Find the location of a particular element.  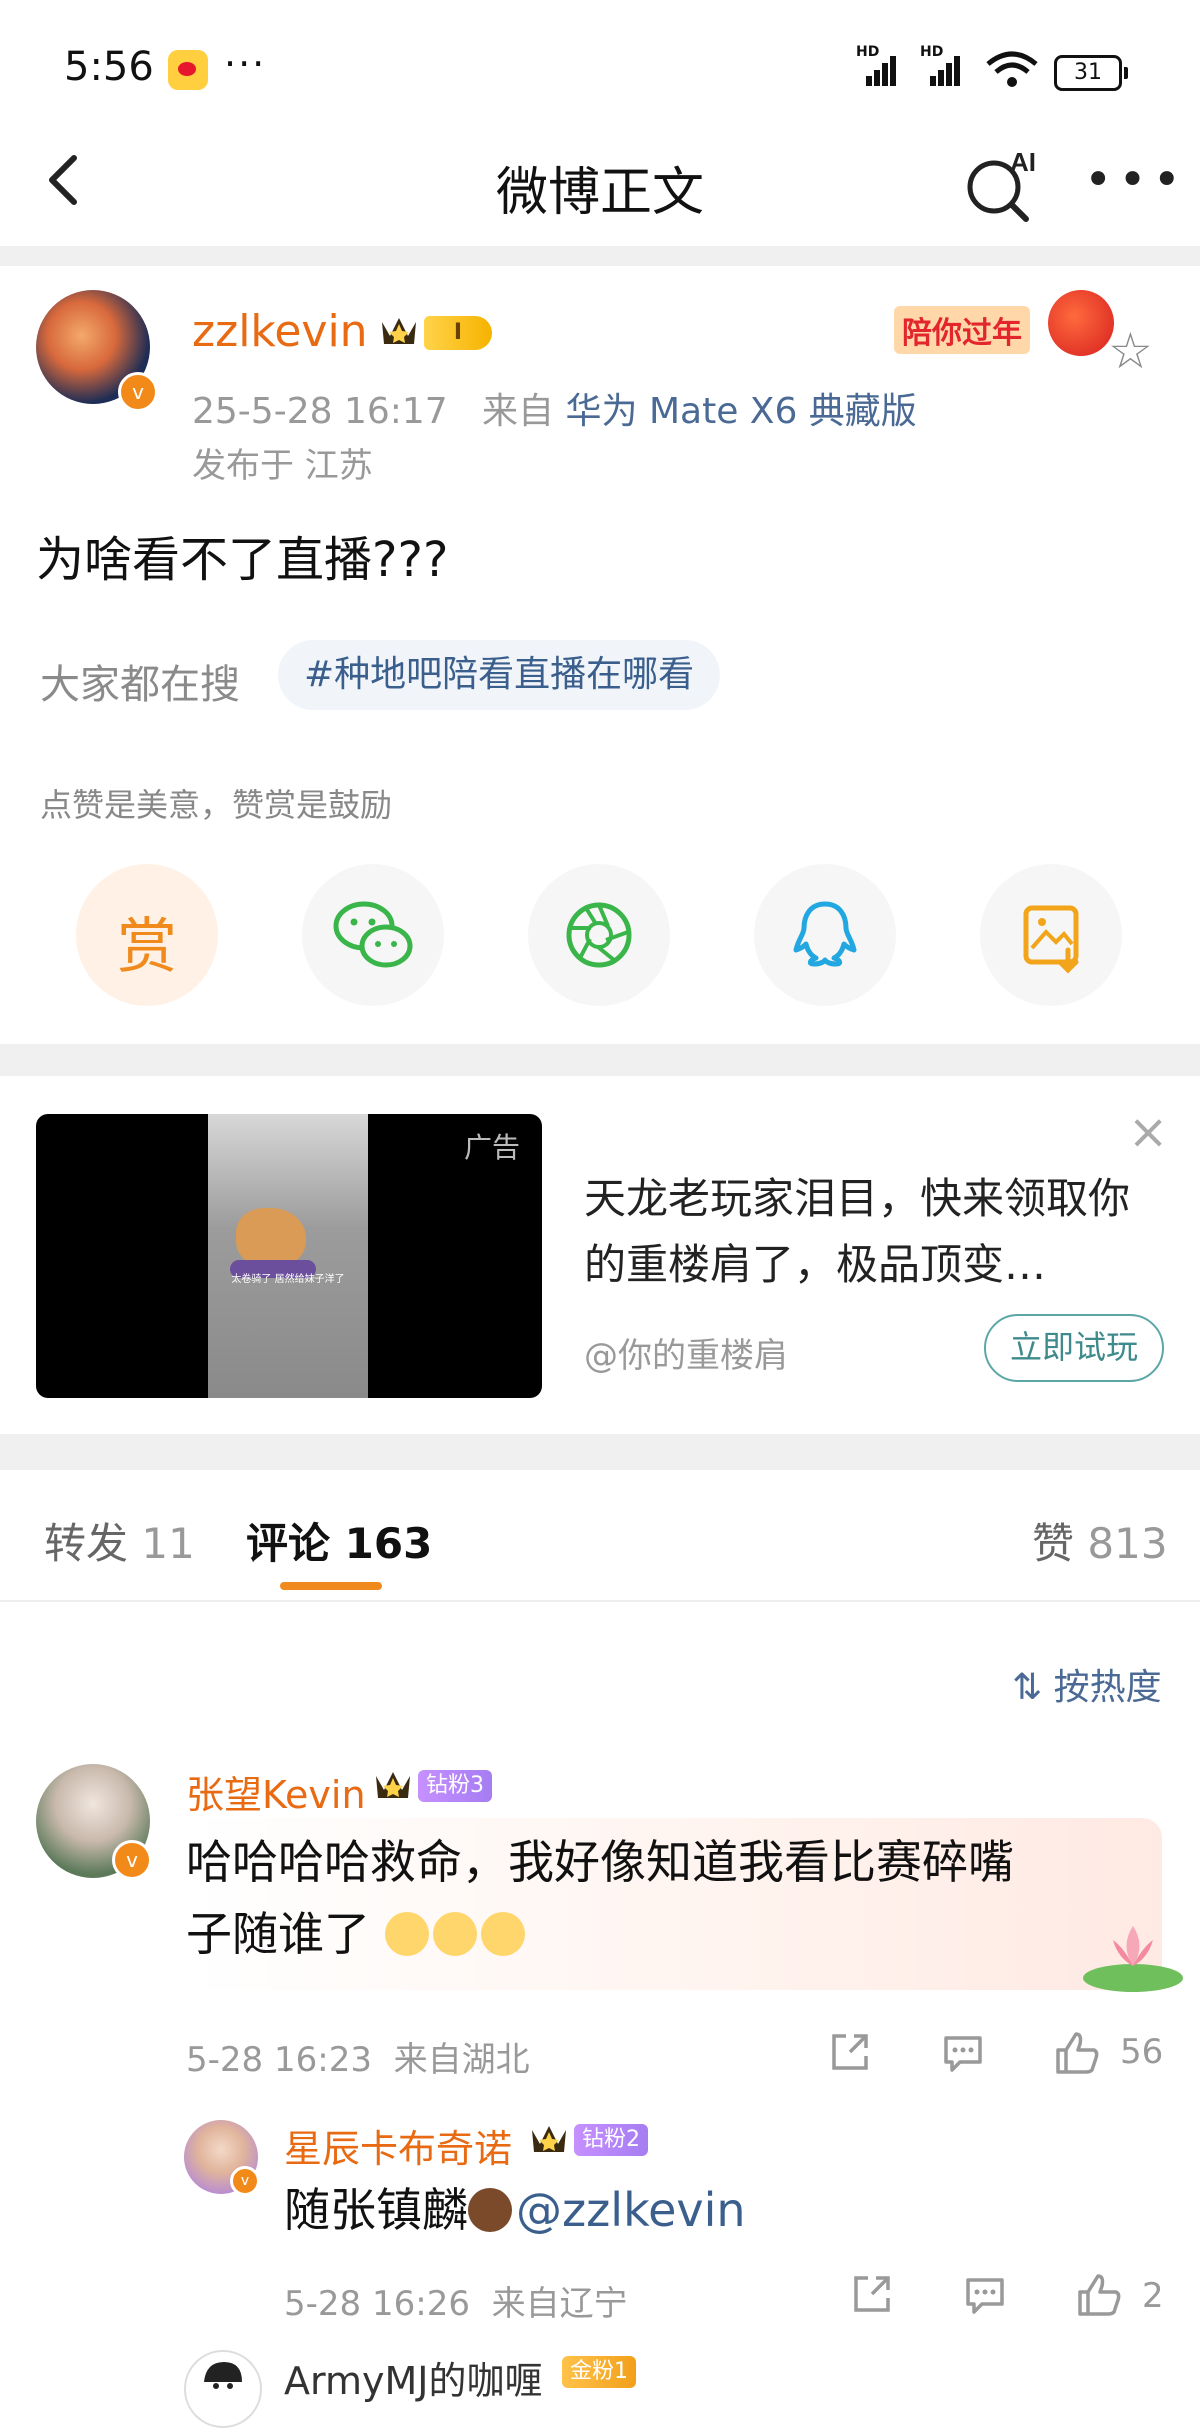

tab-likes: 赞 813 is located at coordinates (1100, 1540).